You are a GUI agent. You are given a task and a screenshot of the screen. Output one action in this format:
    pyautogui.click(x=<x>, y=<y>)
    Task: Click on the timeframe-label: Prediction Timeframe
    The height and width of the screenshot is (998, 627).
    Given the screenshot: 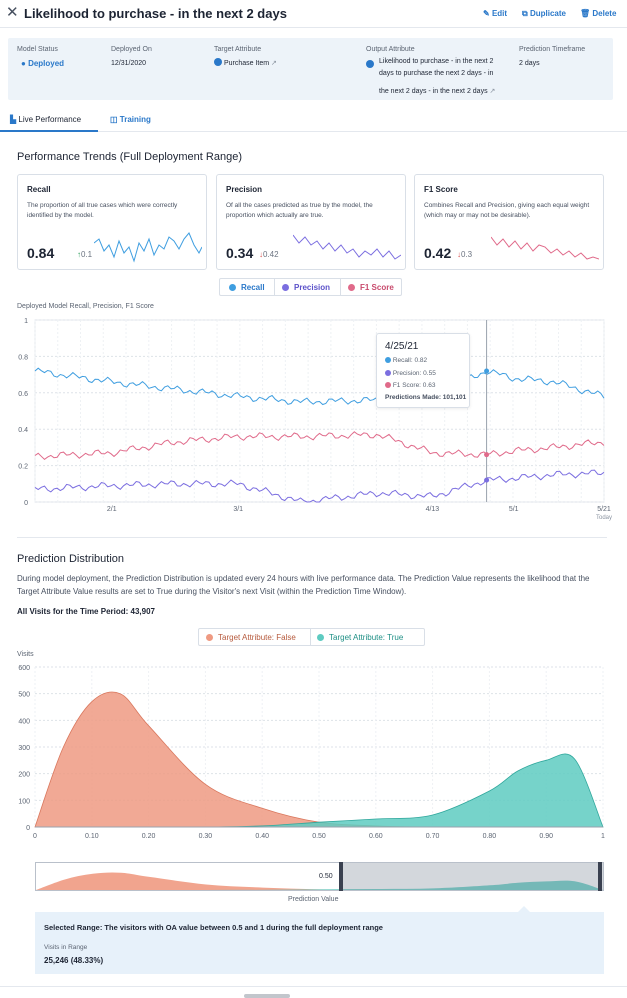 What is the action you would take?
    pyautogui.click(x=552, y=49)
    